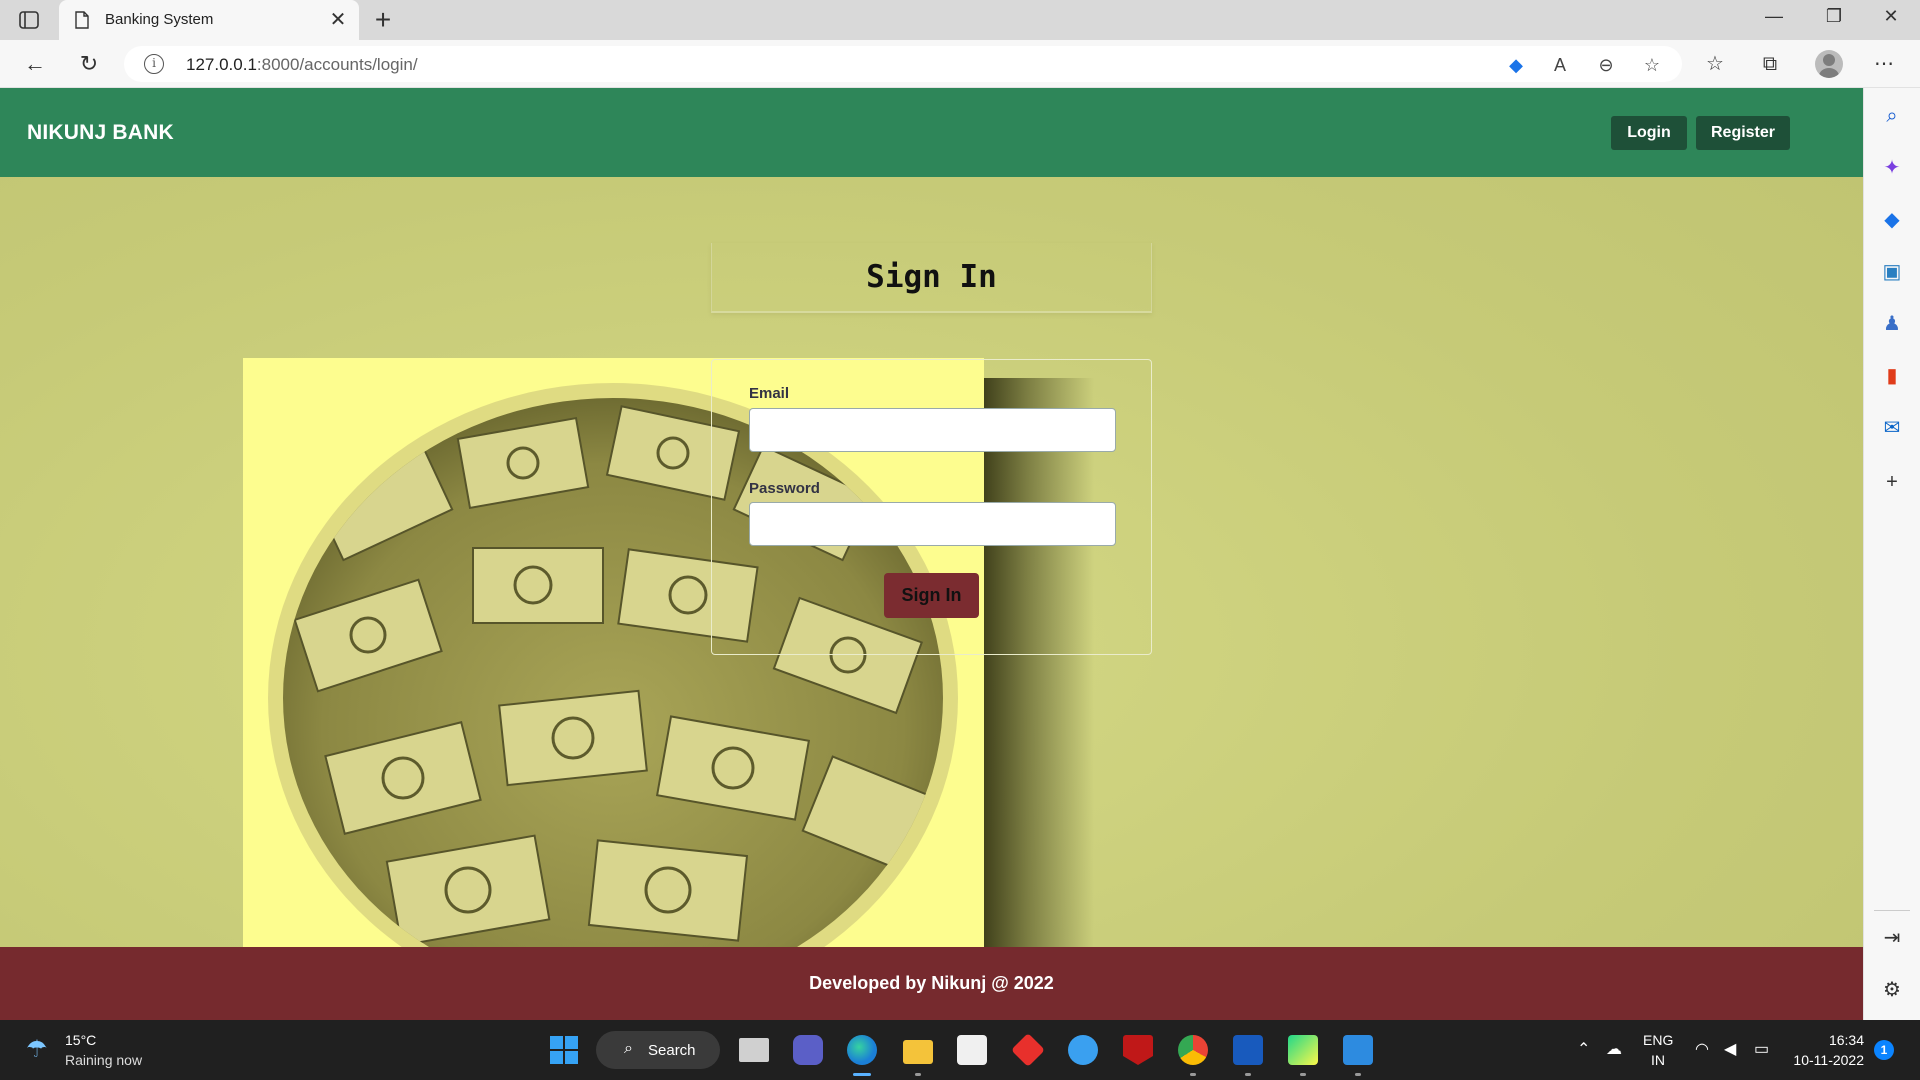 This screenshot has width=1920, height=1080. Describe the element at coordinates (1892, 482) in the screenshot. I see `add-sidebar-app-icon: +` at that location.